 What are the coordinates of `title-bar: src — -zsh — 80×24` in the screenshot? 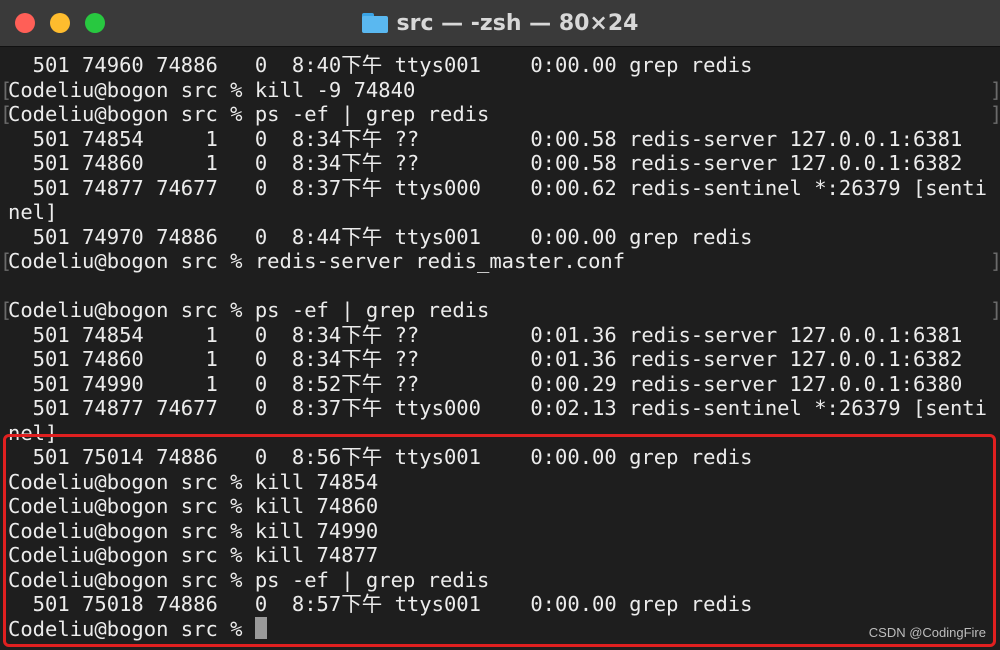 It's located at (500, 23).